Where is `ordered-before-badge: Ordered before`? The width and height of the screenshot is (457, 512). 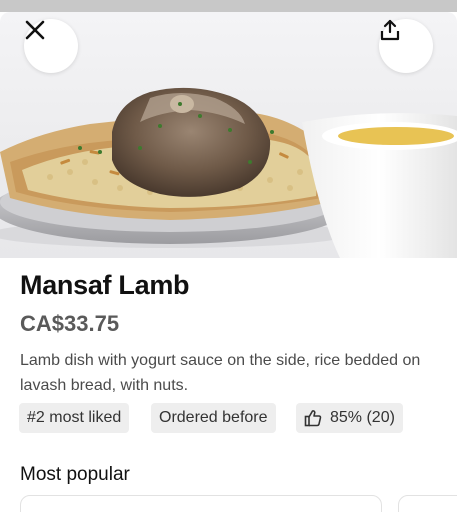 ordered-before-badge: Ordered before is located at coordinates (213, 418).